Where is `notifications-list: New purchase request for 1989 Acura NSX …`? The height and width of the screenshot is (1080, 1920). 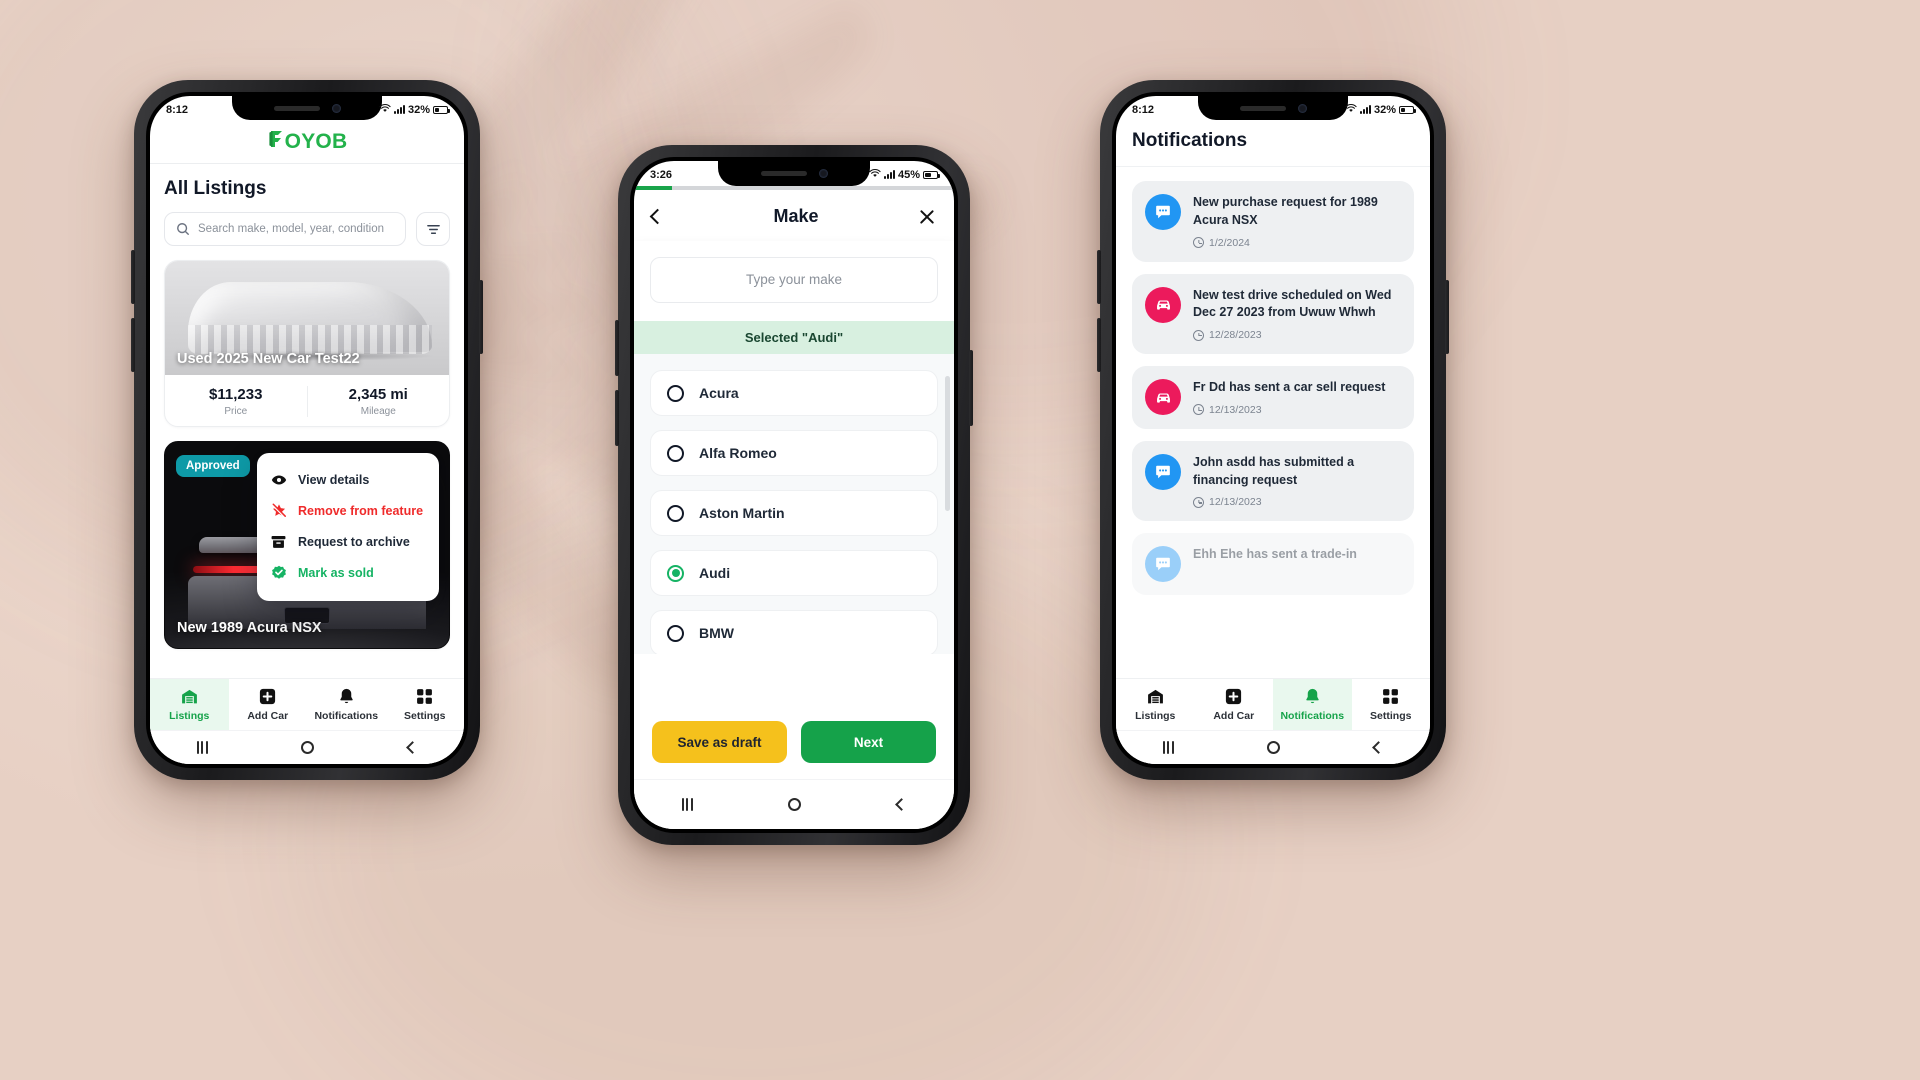
notifications-list: New purchase request for 1989 Acura NSX … is located at coordinates (1273, 416).